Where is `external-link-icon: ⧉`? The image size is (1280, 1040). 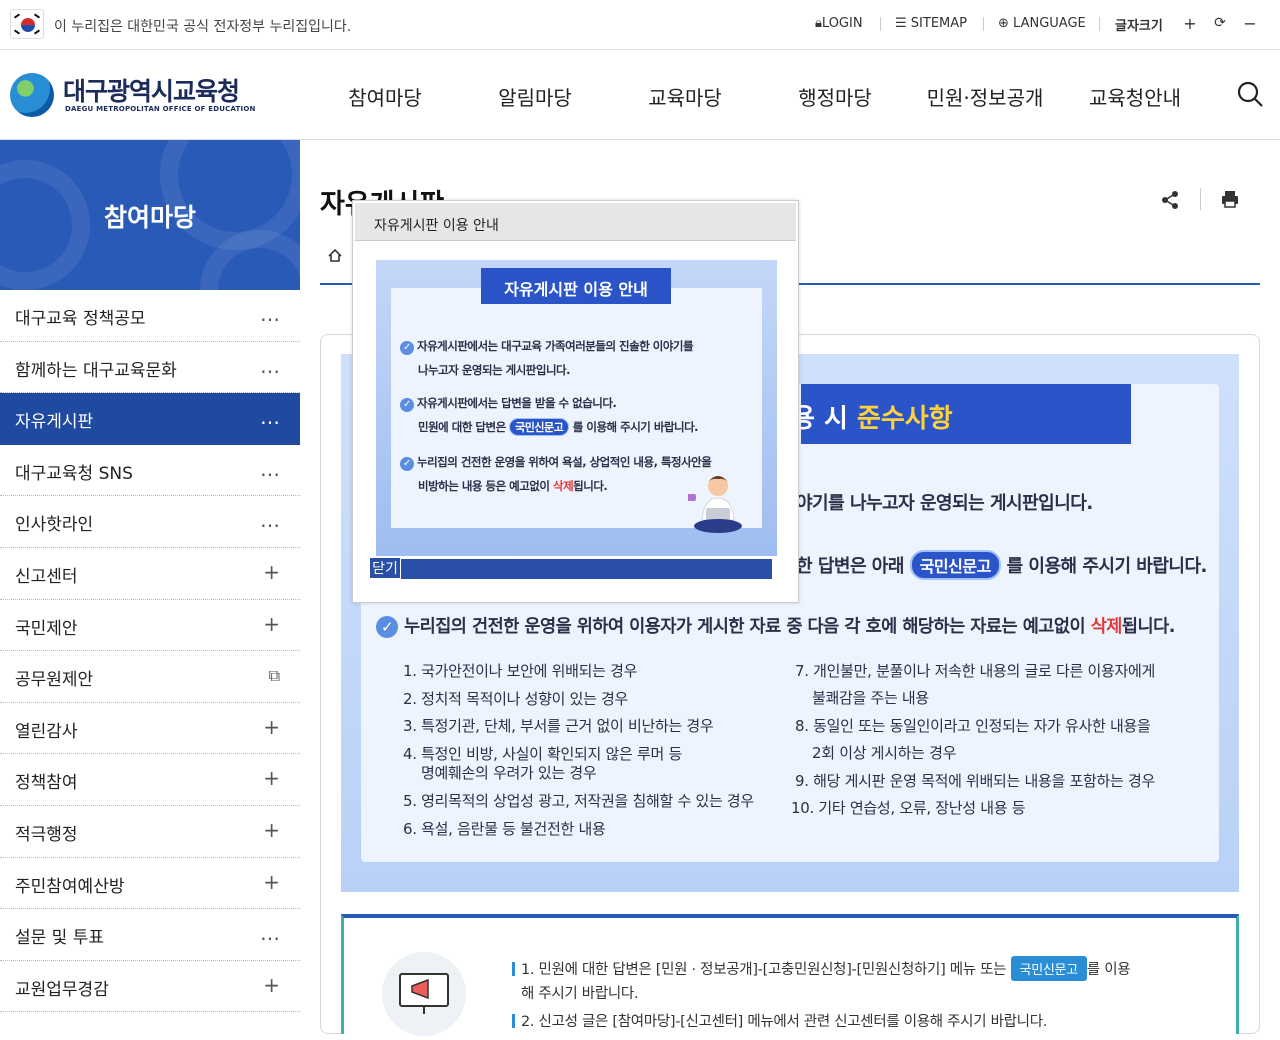 external-link-icon: ⧉ is located at coordinates (274, 676).